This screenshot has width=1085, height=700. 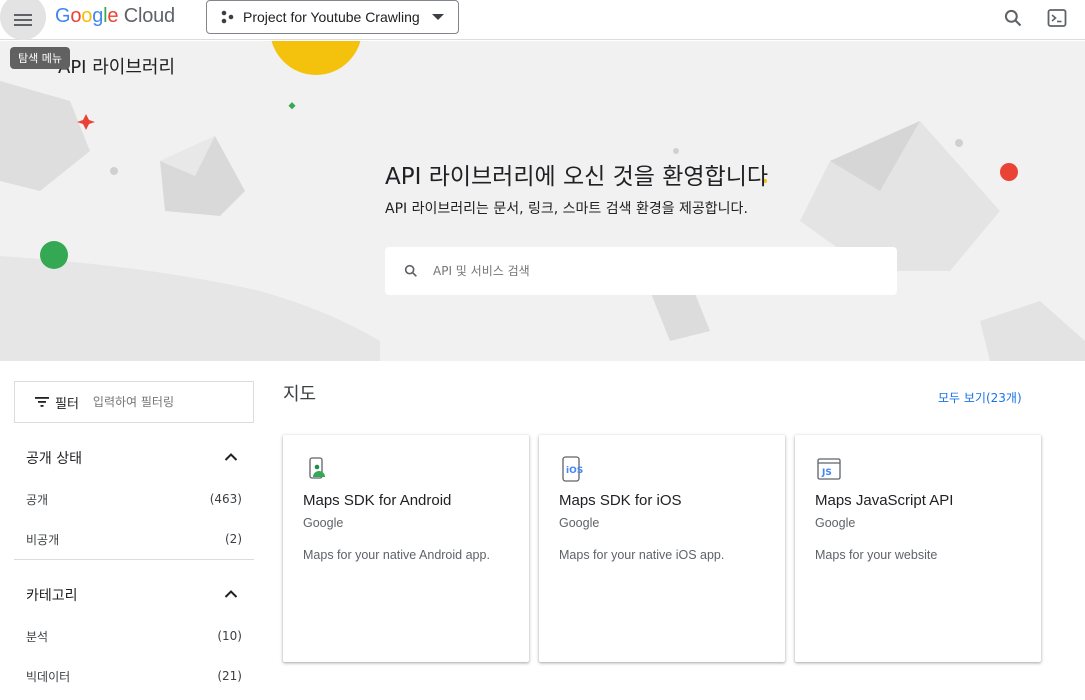 I want to click on card-description: Maps for your website, so click(x=876, y=555).